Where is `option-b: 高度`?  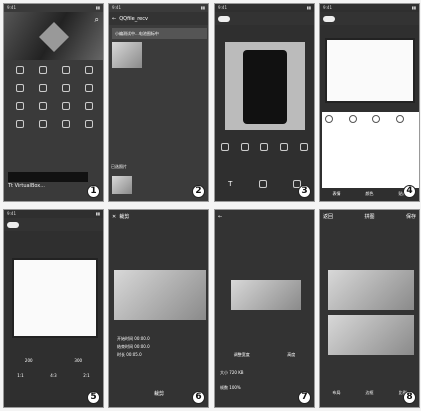 option-b: 高度 is located at coordinates (291, 355).